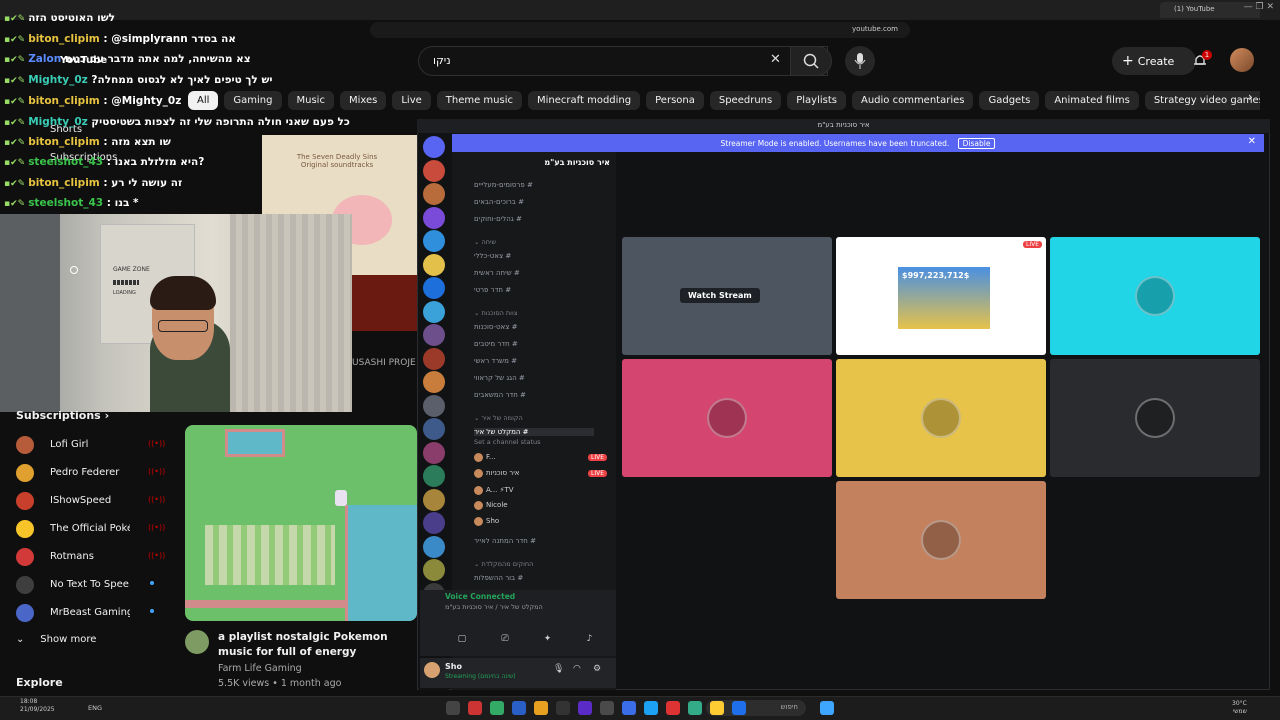  I want to click on channel-item: # שיחה ראשית, so click(534, 273).